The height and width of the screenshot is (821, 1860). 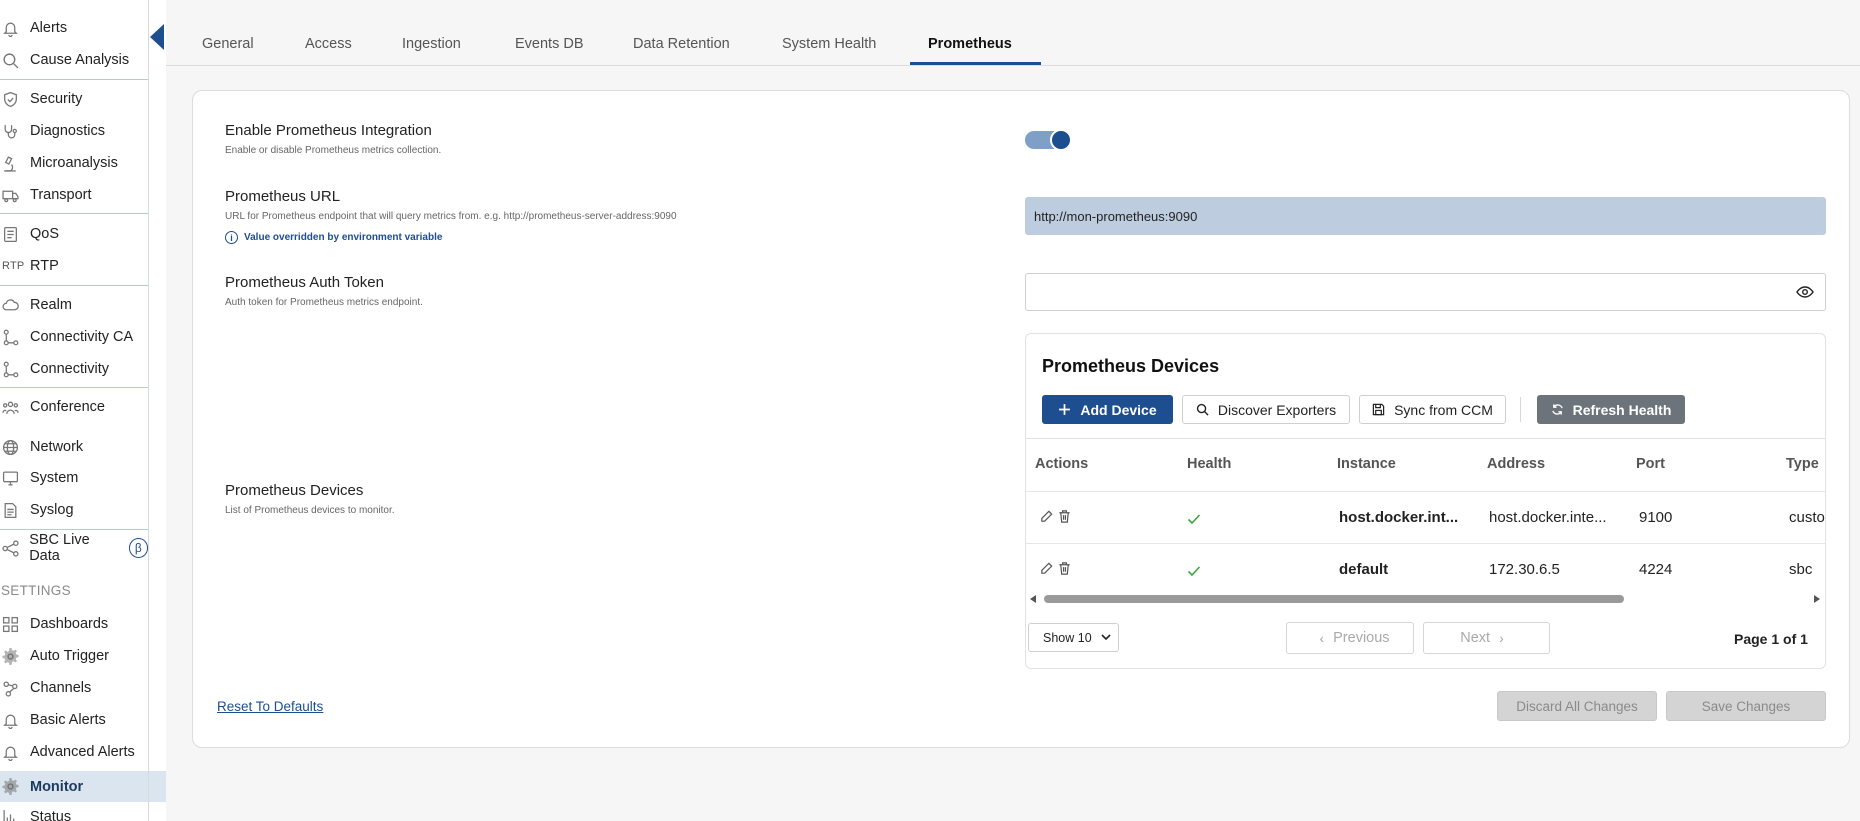 I want to click on sidebar-item-monitor: Monitor, so click(x=83, y=786).